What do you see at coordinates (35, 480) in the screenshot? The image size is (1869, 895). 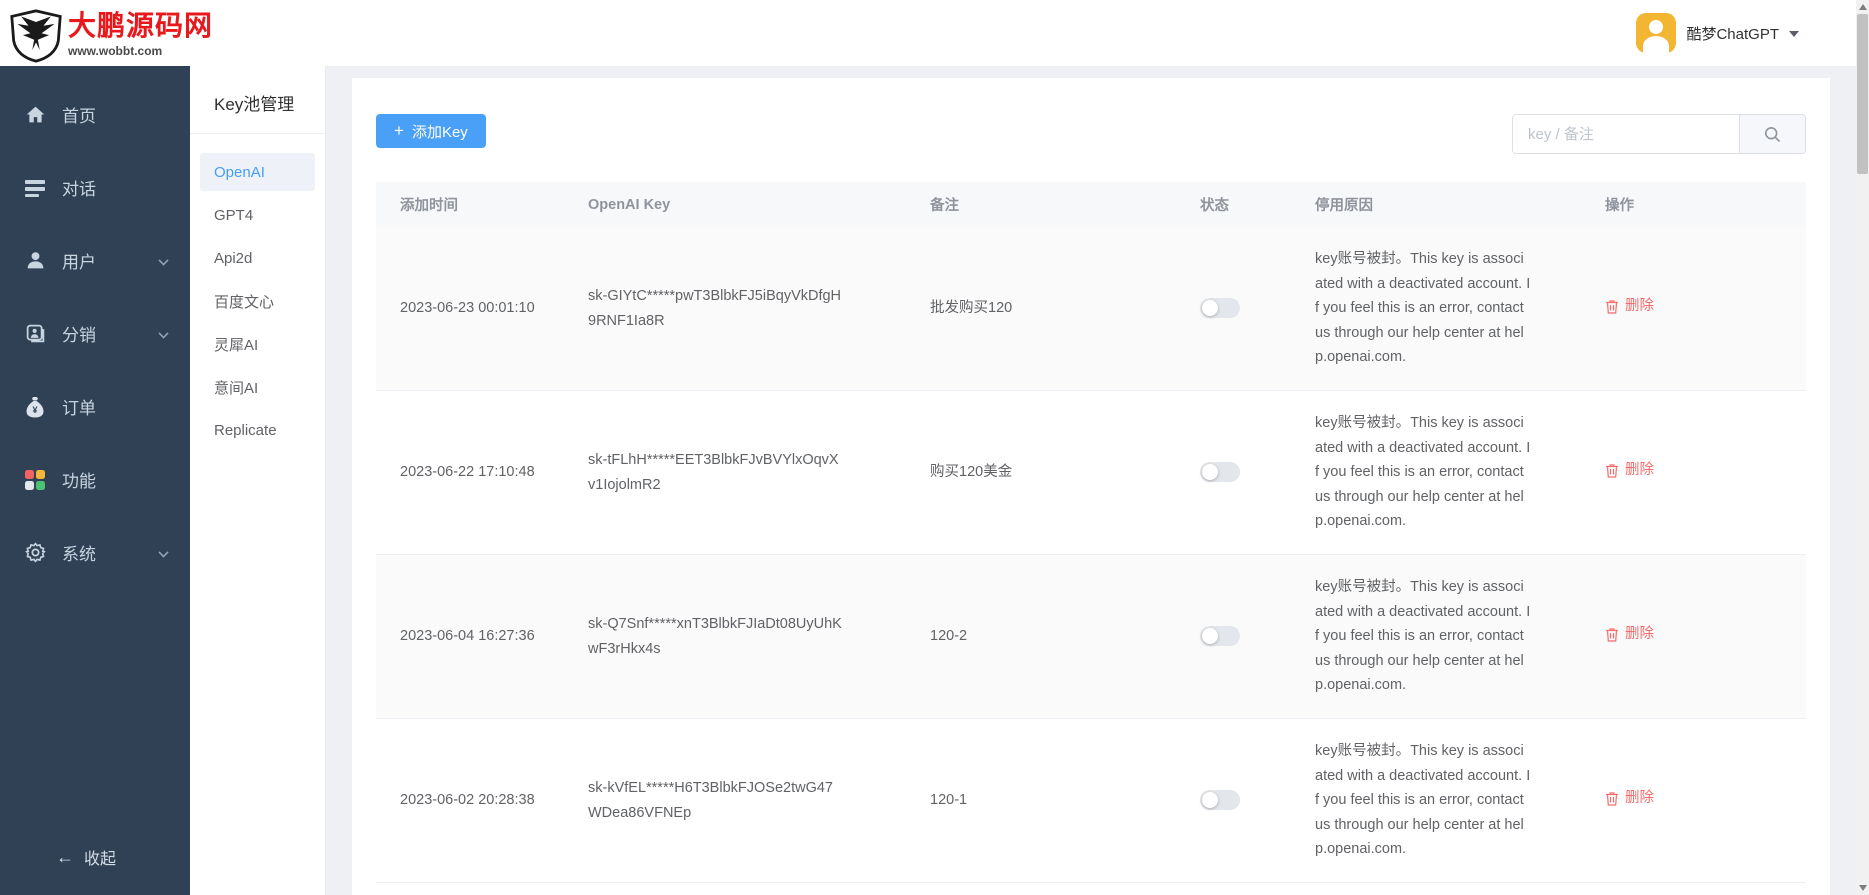 I see `features-grid-icon` at bounding box center [35, 480].